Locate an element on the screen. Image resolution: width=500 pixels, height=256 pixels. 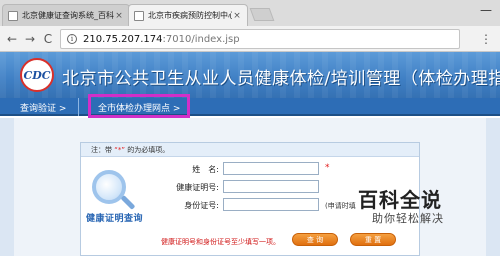
id-hint: (申请时填 is located at coordinates (340, 206).